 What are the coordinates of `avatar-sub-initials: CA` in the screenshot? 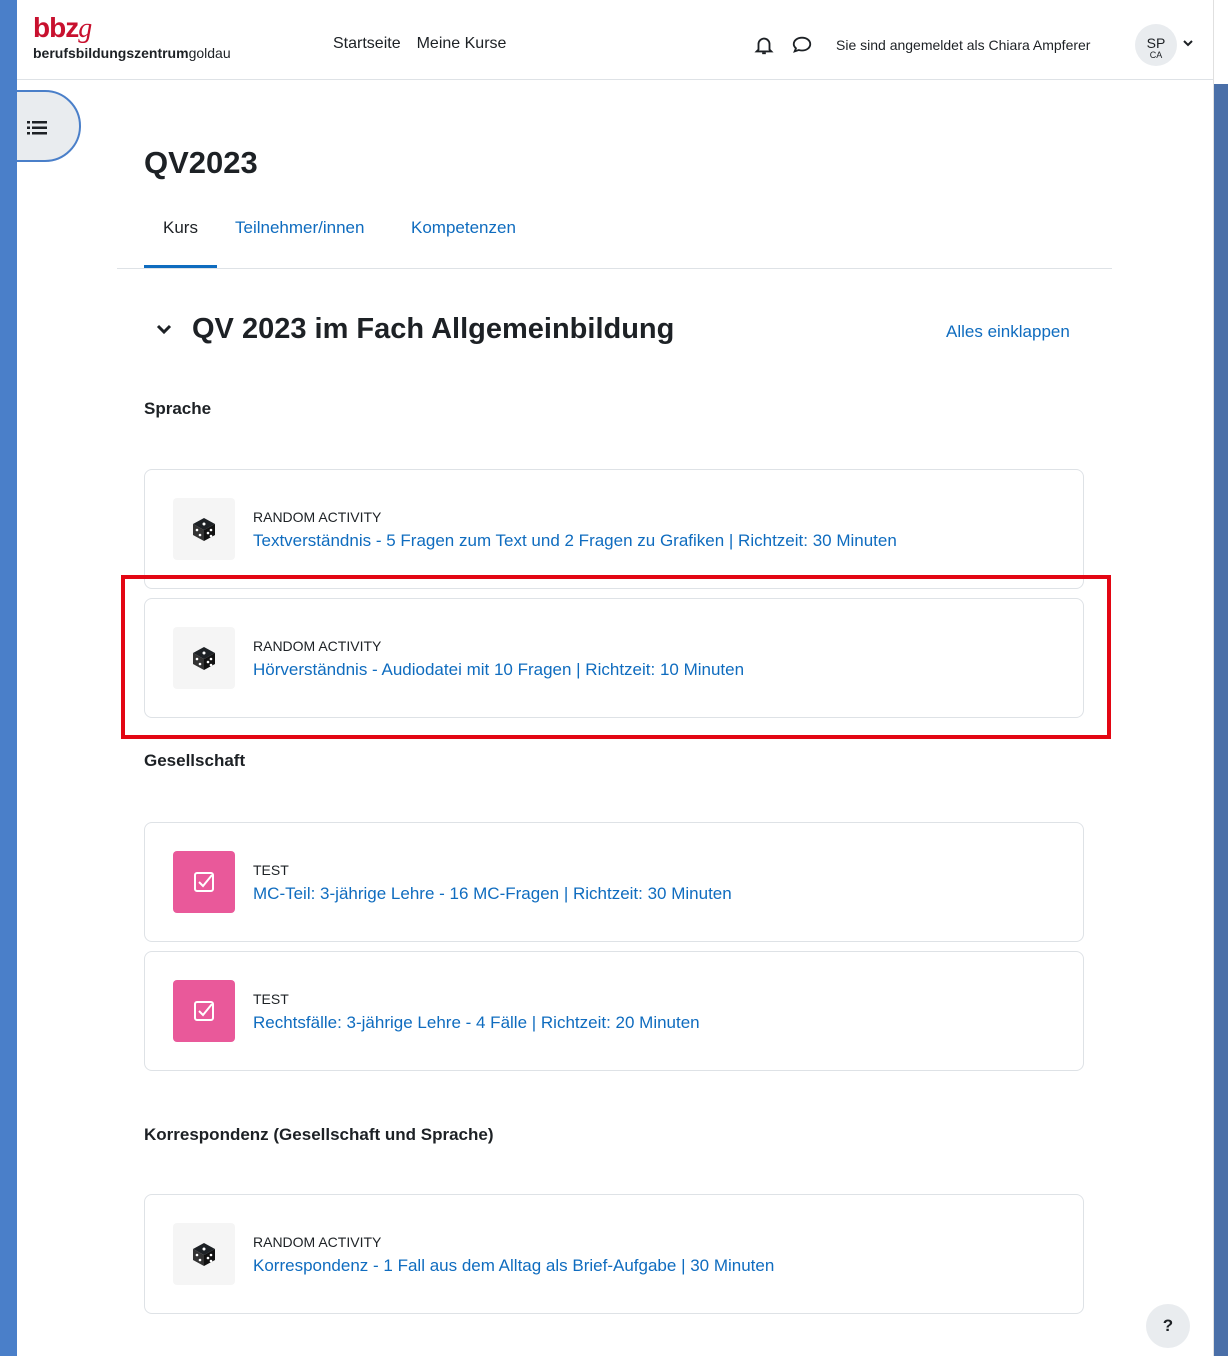 It's located at (1156, 55).